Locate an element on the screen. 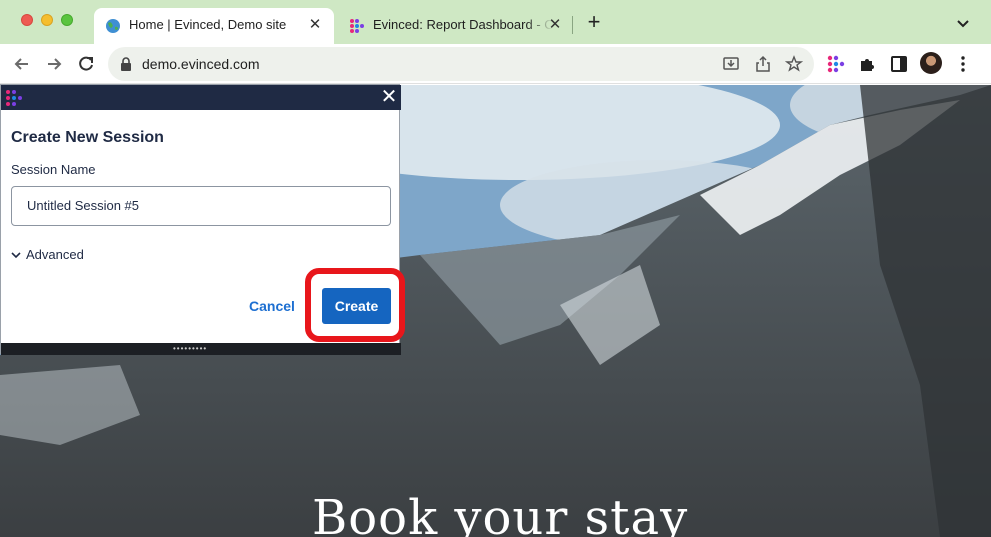 This screenshot has height=537, width=991. grip-dots-icon: ••••••••• is located at coordinates (190, 349).